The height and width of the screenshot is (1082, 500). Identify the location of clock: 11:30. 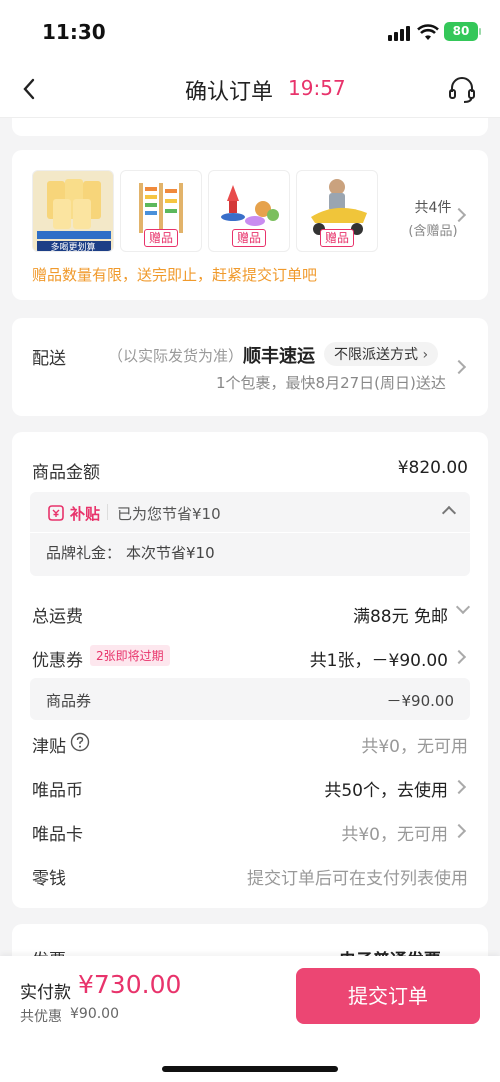
(74, 32).